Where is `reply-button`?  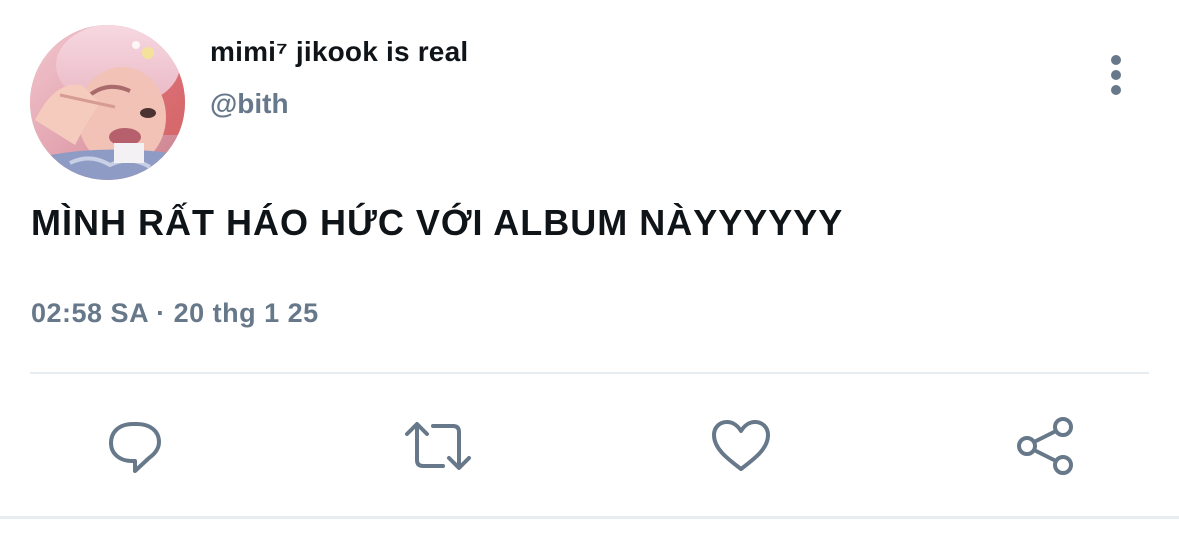 reply-button is located at coordinates (135, 446).